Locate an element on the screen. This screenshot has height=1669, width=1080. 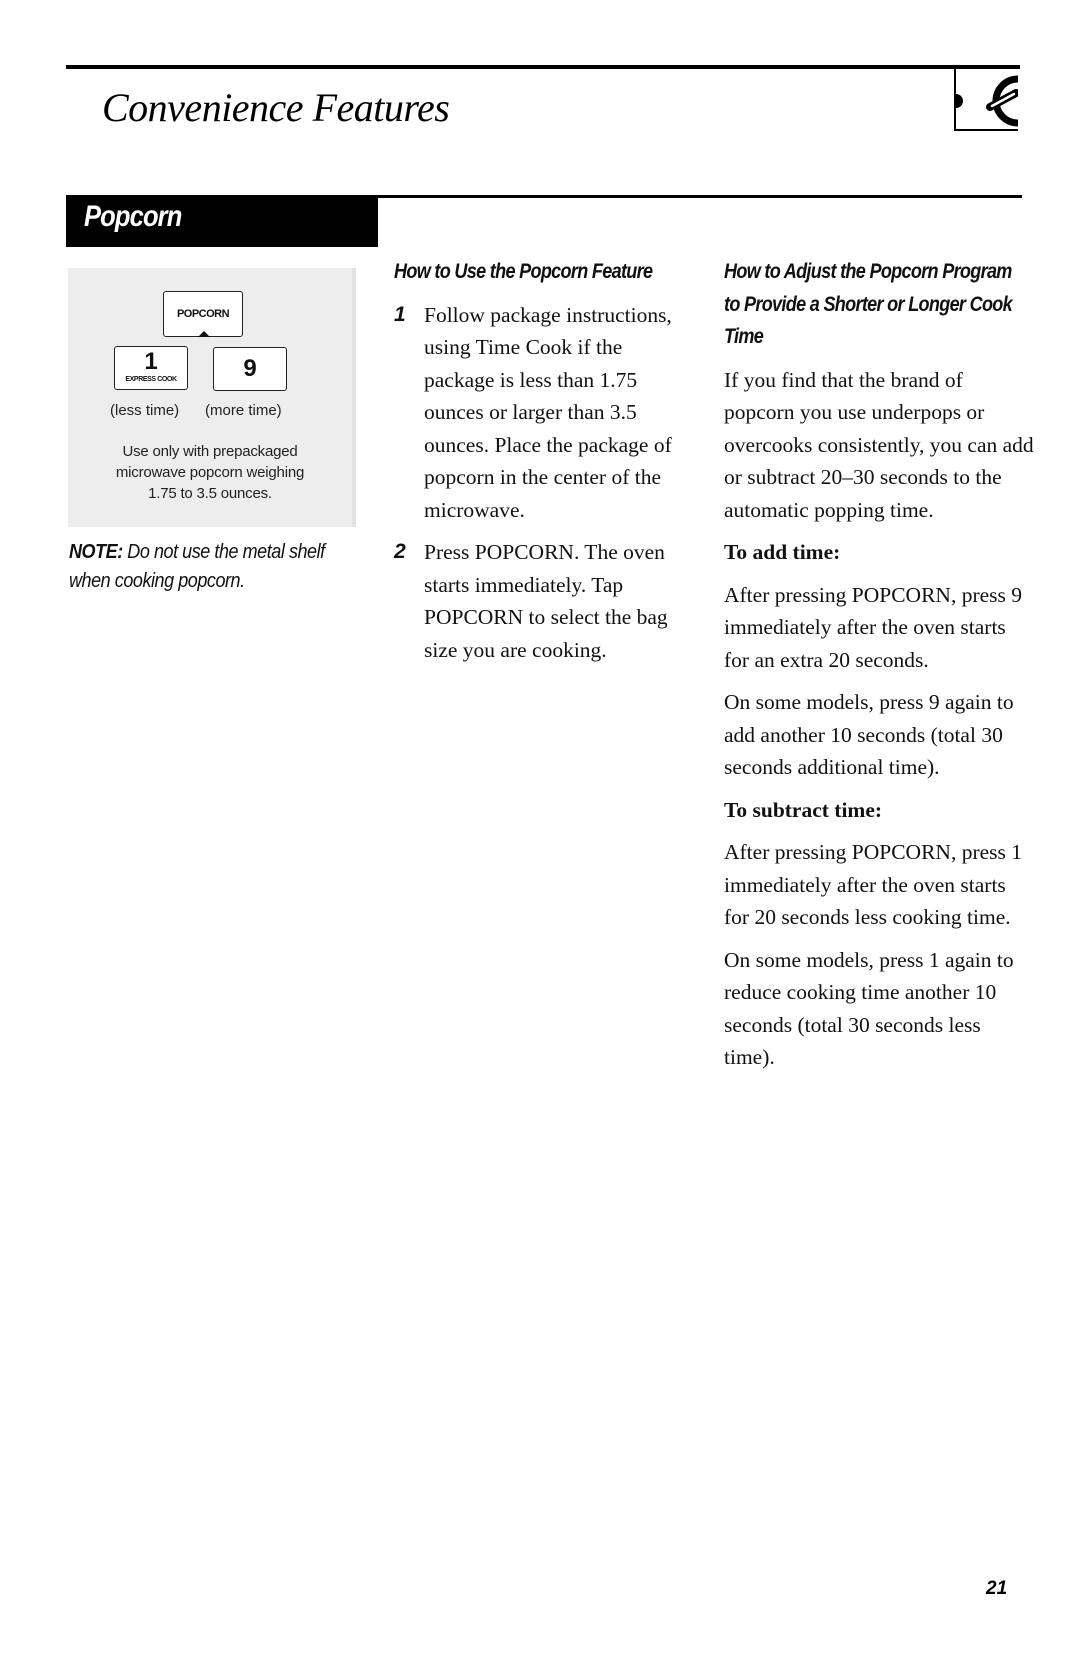
side-note-label: NOTE: is located at coordinates (96, 552).